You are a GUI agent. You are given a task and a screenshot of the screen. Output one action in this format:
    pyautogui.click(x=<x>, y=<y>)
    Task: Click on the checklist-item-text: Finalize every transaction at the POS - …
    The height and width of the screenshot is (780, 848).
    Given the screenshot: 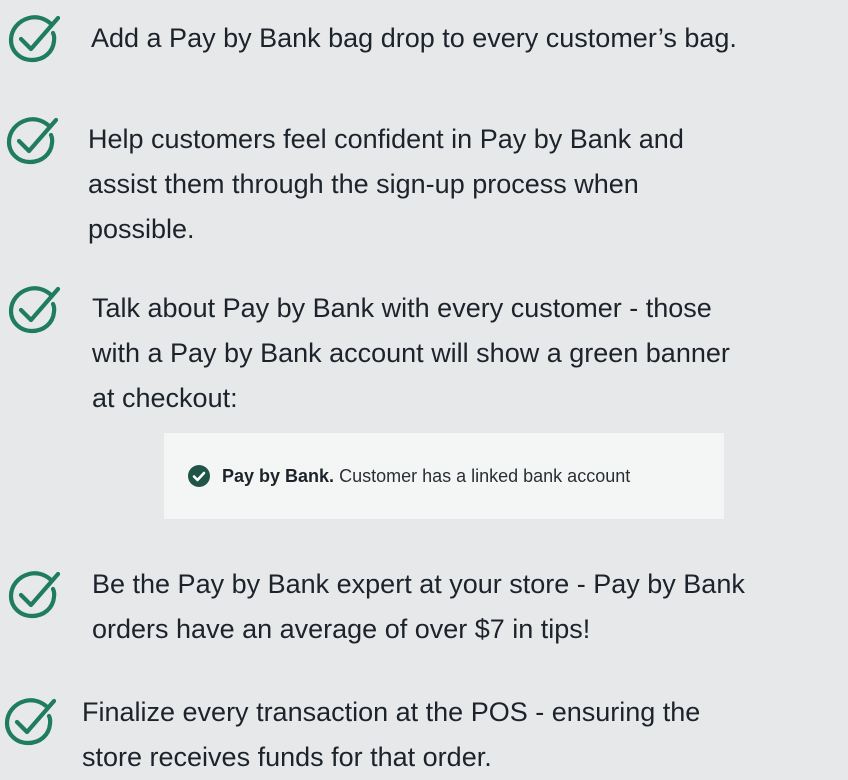 What is the action you would take?
    pyautogui.click(x=391, y=735)
    